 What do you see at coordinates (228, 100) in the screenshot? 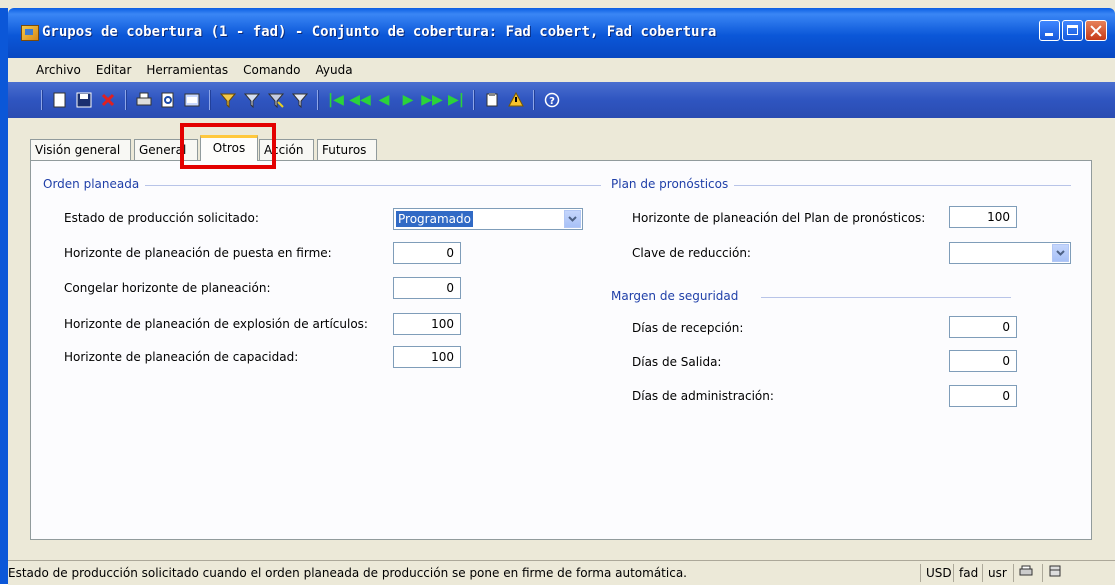
I see `filter-selection-icon` at bounding box center [228, 100].